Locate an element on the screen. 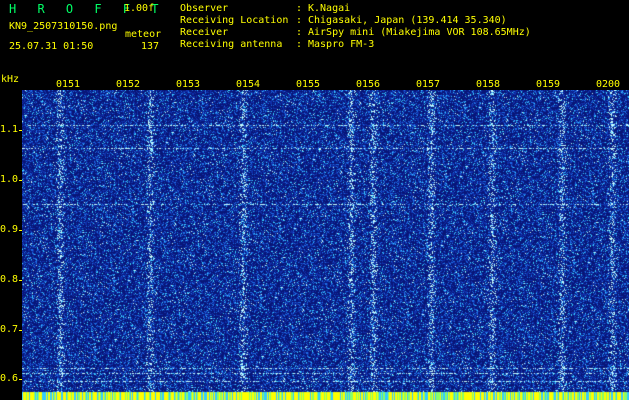 The image size is (629, 400). time-tick-label: 0157 is located at coordinates (428, 84).